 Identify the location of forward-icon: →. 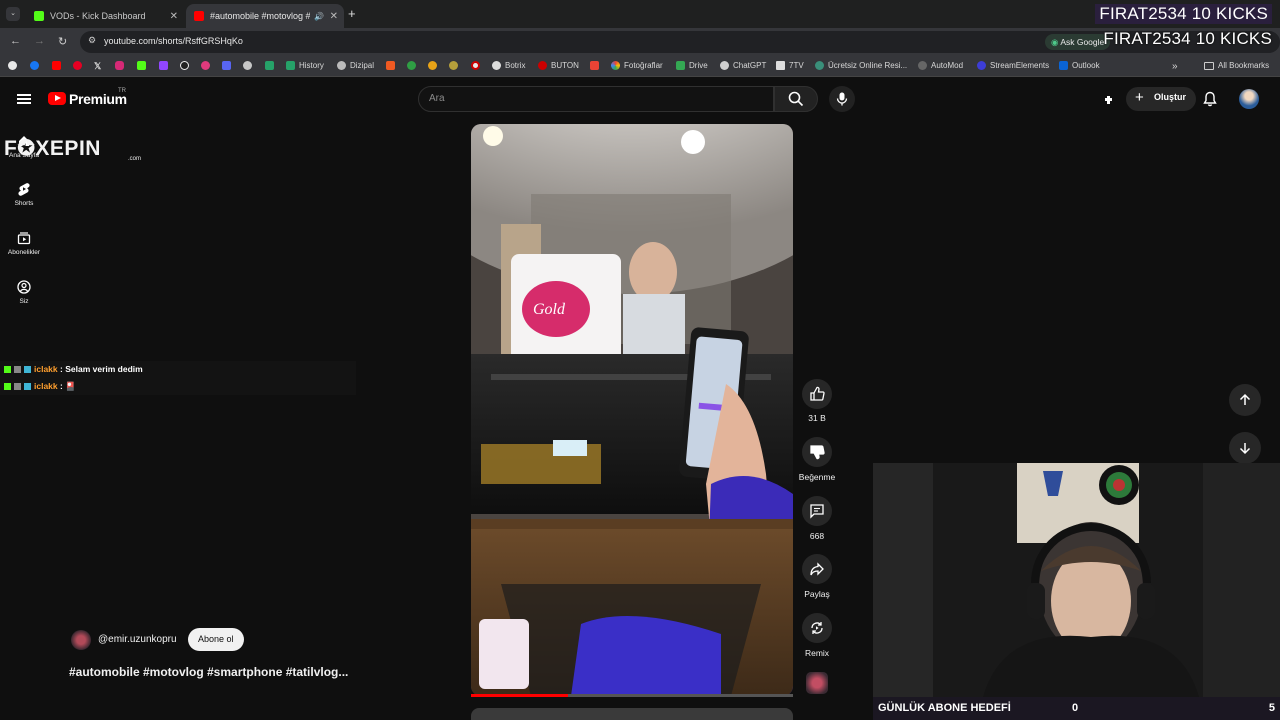
(39, 41).